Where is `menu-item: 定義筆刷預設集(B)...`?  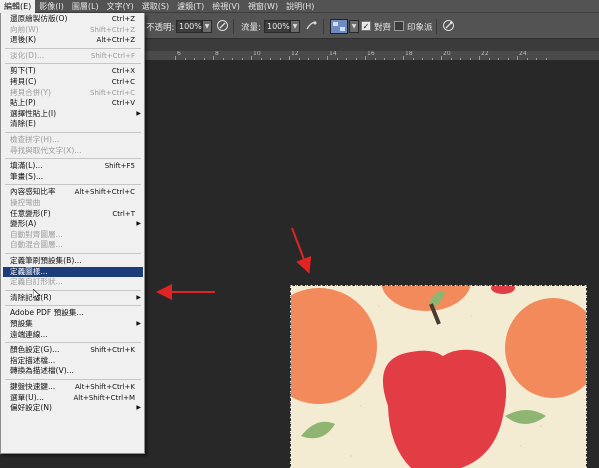 menu-item: 定義筆刷預設集(B)... is located at coordinates (73, 261).